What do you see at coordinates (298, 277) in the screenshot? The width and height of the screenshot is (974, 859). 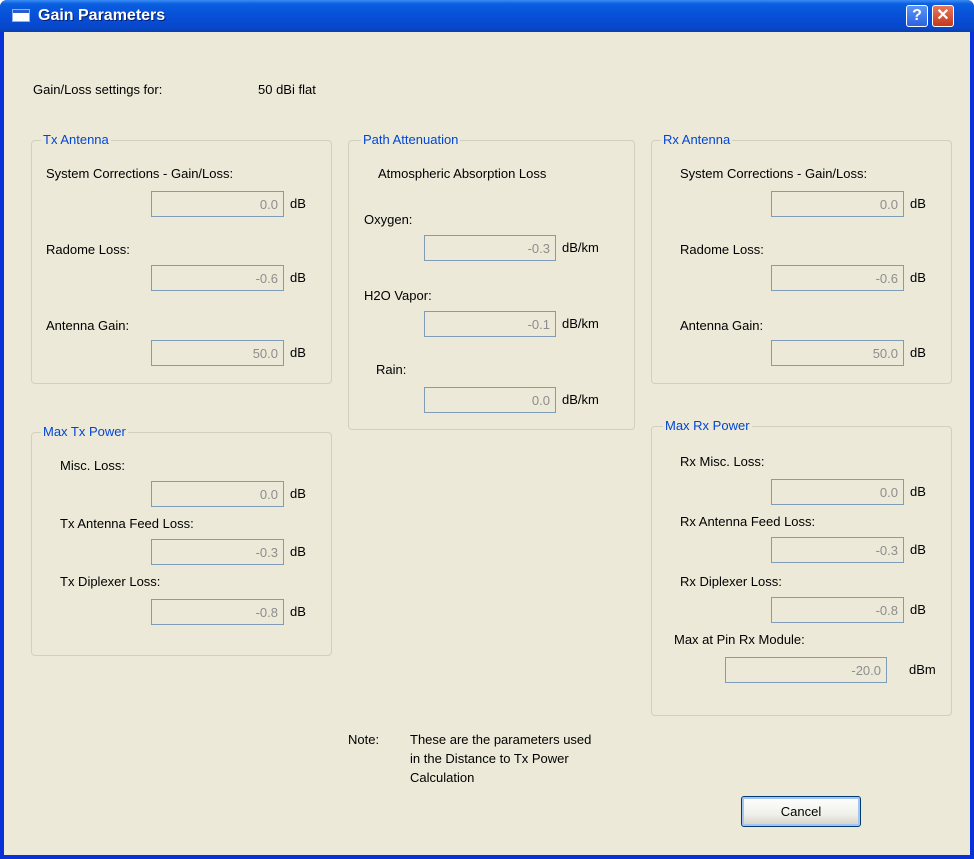 I see `tx-radome-loss-unit: dB` at bounding box center [298, 277].